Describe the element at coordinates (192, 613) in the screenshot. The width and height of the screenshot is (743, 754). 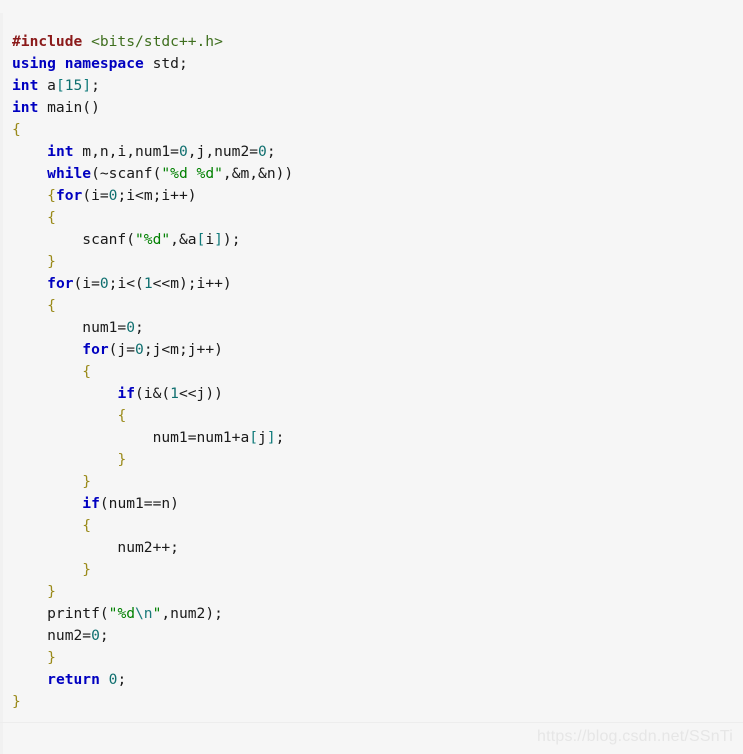
I see `code-token-plain: ,num2);` at that location.